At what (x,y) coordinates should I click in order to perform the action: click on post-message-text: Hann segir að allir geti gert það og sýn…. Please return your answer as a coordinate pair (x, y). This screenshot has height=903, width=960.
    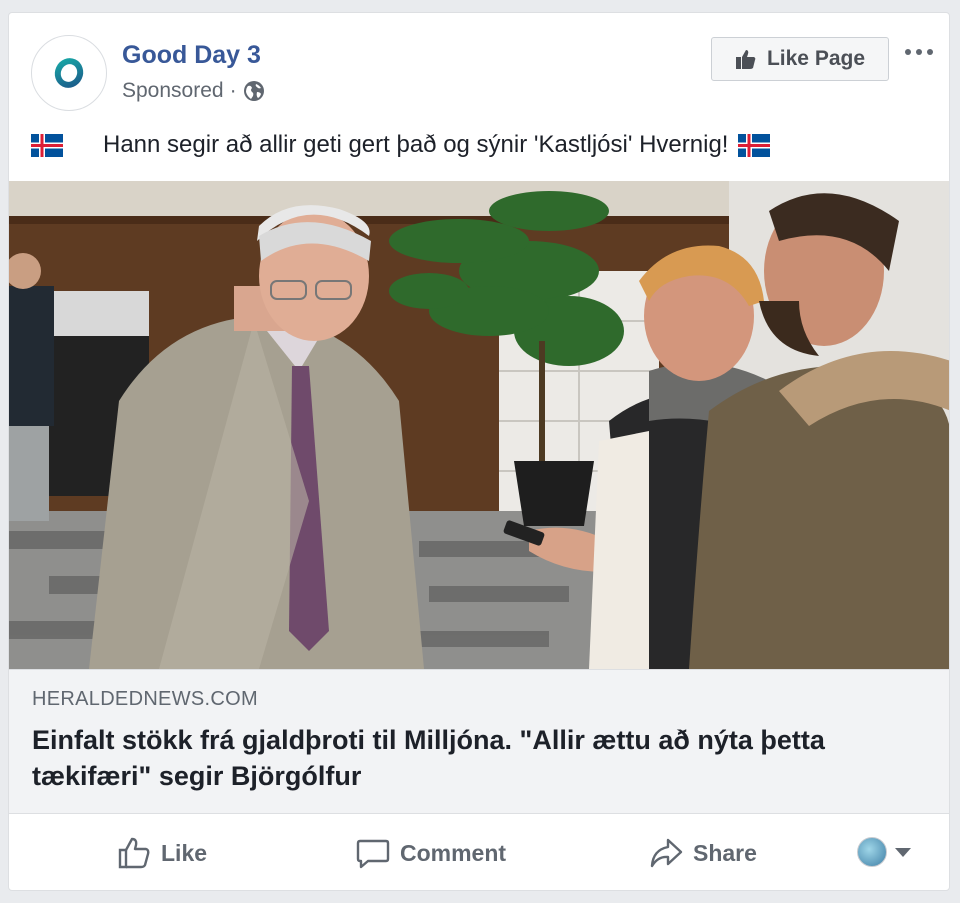
    Looking at the image, I should click on (416, 144).